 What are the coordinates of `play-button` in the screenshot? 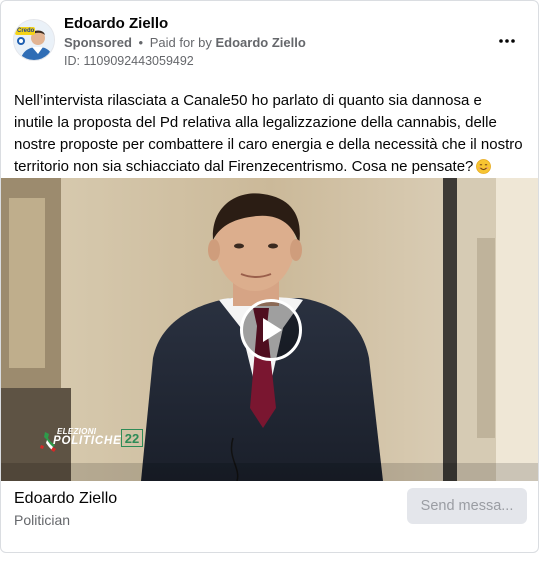 It's located at (271, 330).